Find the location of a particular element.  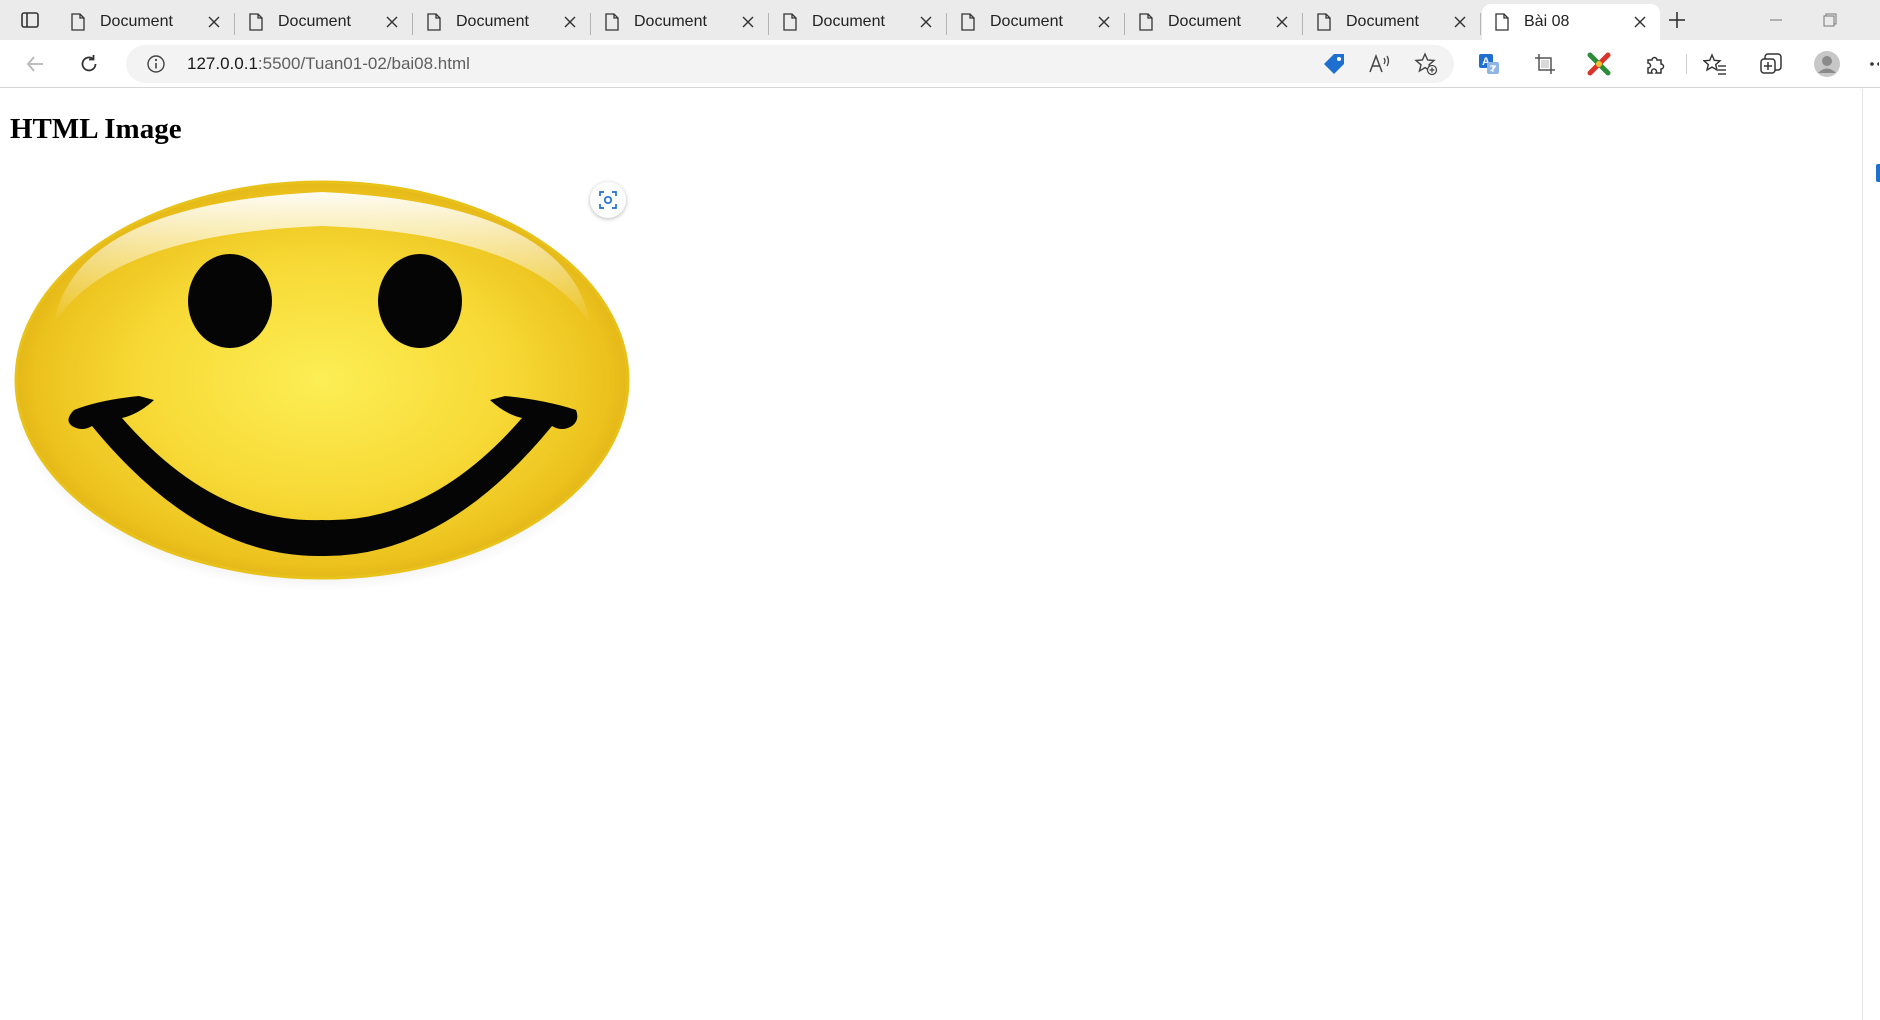

read-aloud-icon is located at coordinates (1379, 63).